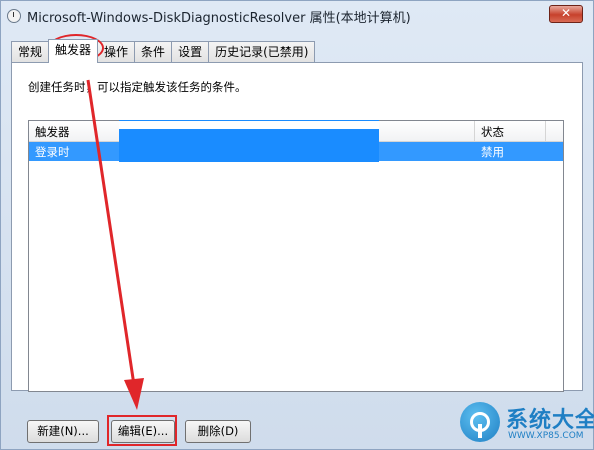 The width and height of the screenshot is (594, 450). I want to click on watermark-title: 系统大全, so click(550, 420).